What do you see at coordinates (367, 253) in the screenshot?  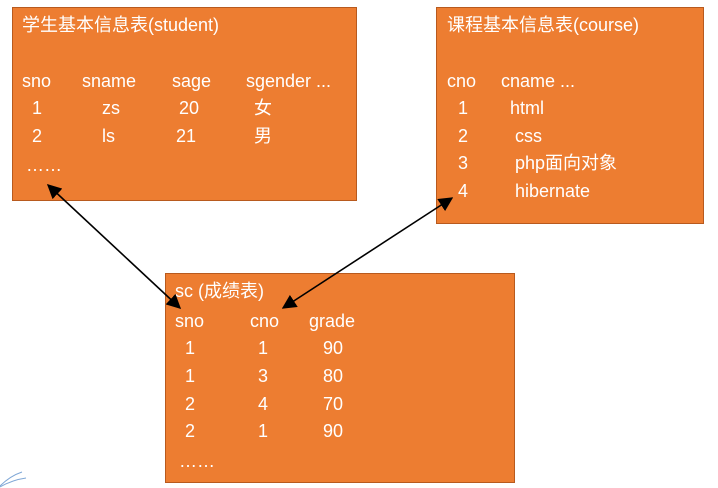 I see `course-sc-arrow` at bounding box center [367, 253].